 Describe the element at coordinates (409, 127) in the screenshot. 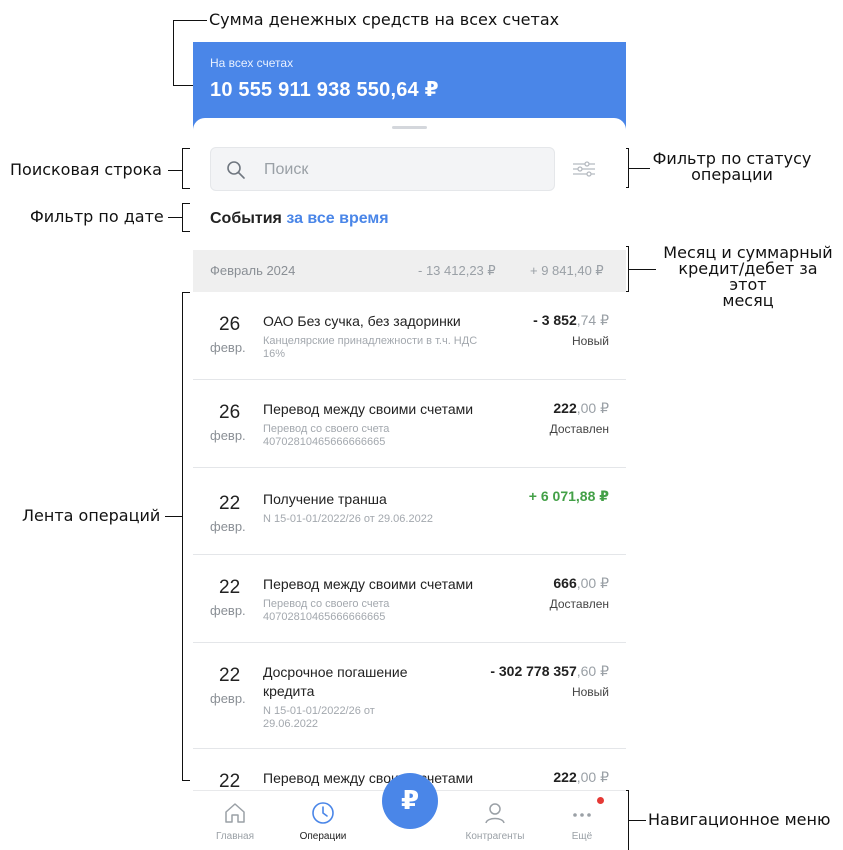

I see `sheet-drag-handle` at that location.